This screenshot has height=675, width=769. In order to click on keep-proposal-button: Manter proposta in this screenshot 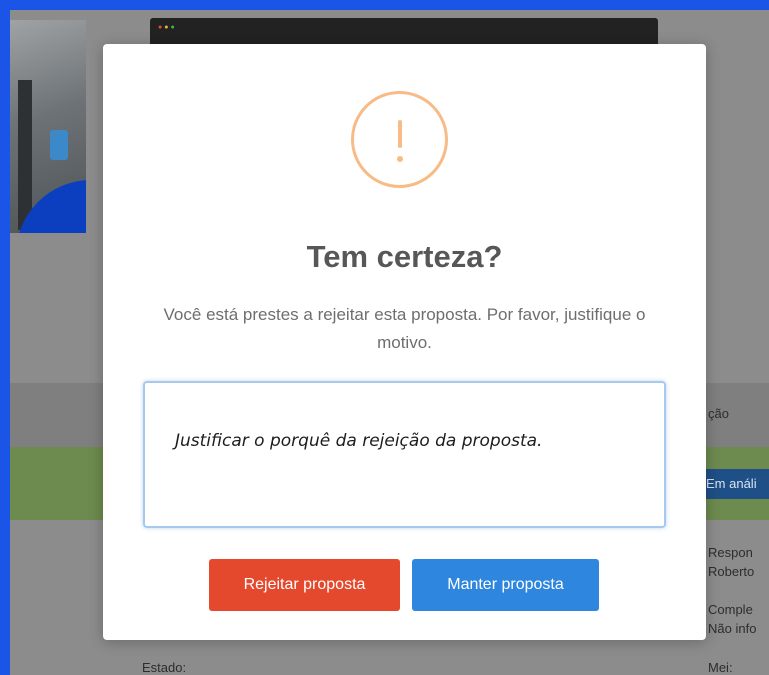, I will do `click(505, 585)`.